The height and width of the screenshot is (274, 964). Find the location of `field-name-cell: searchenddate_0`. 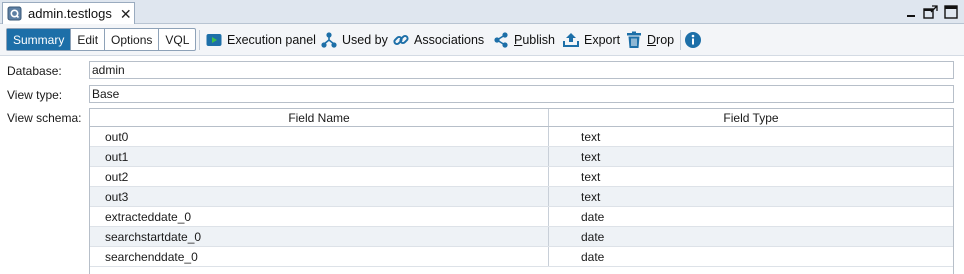

field-name-cell: searchenddate_0 is located at coordinates (319, 256).